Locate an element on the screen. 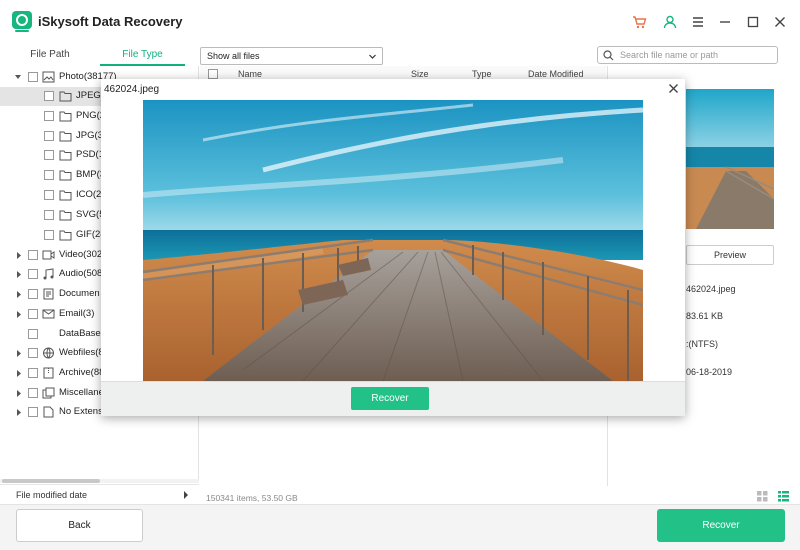 The image size is (800, 550). tab-file-type: File Type is located at coordinates (142, 55).